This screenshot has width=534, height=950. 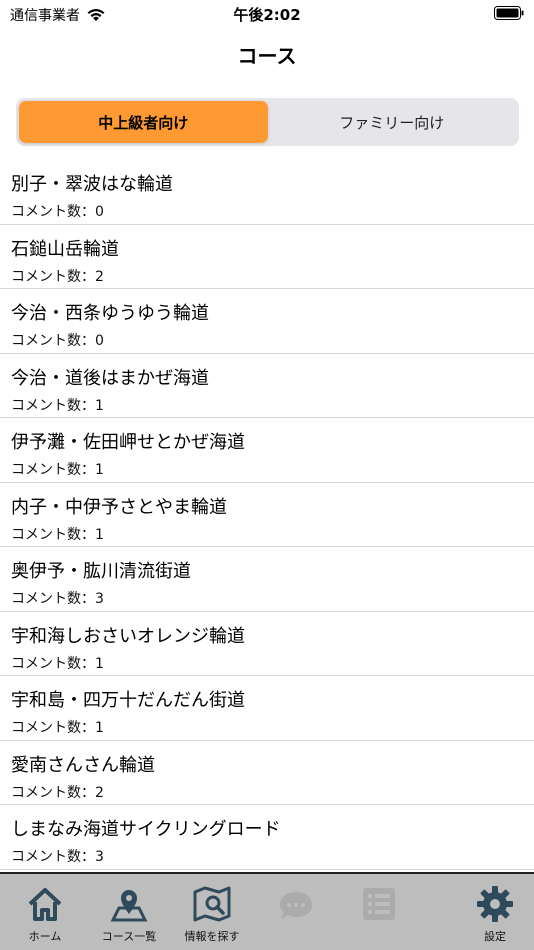 What do you see at coordinates (129, 906) in the screenshot?
I see `map-pin-icon` at bounding box center [129, 906].